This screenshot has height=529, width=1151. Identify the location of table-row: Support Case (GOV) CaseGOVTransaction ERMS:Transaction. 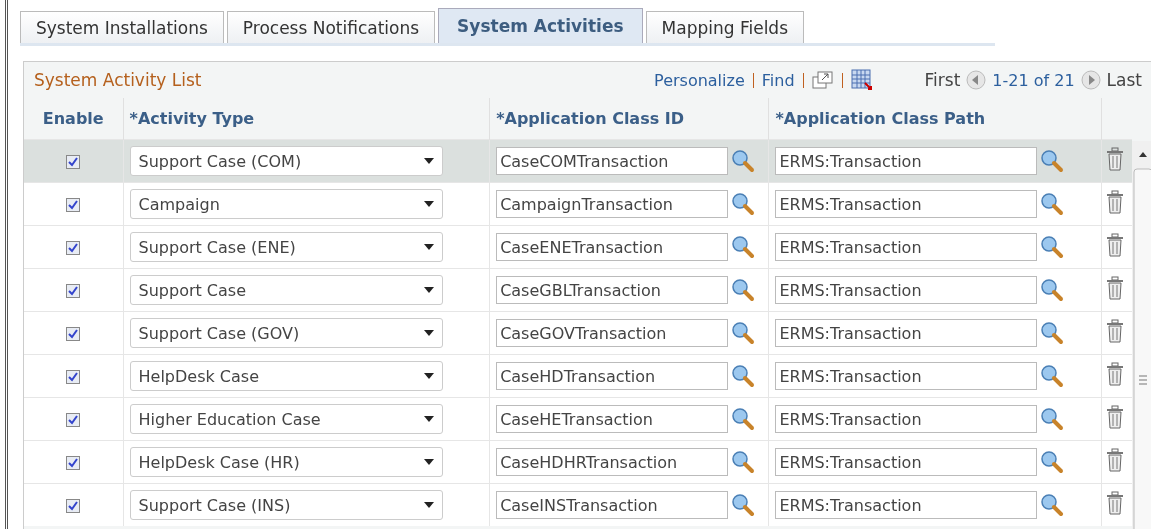
(578, 333).